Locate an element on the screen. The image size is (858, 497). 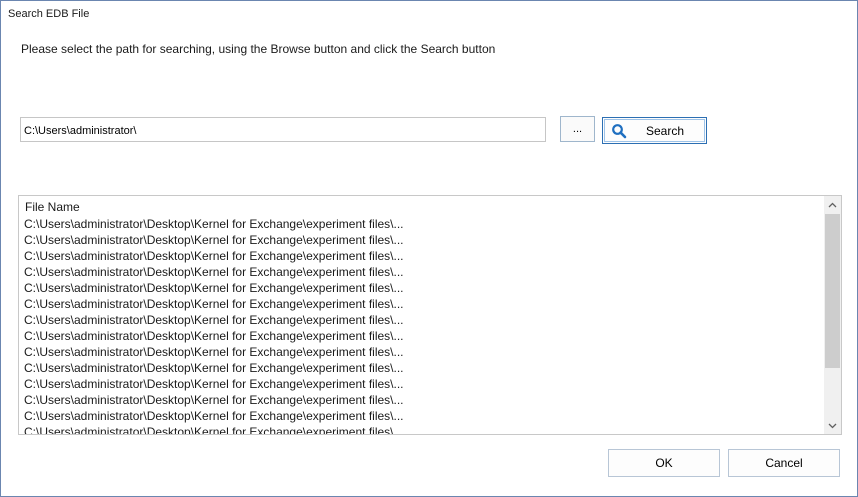
search-button: Search is located at coordinates (654, 130).